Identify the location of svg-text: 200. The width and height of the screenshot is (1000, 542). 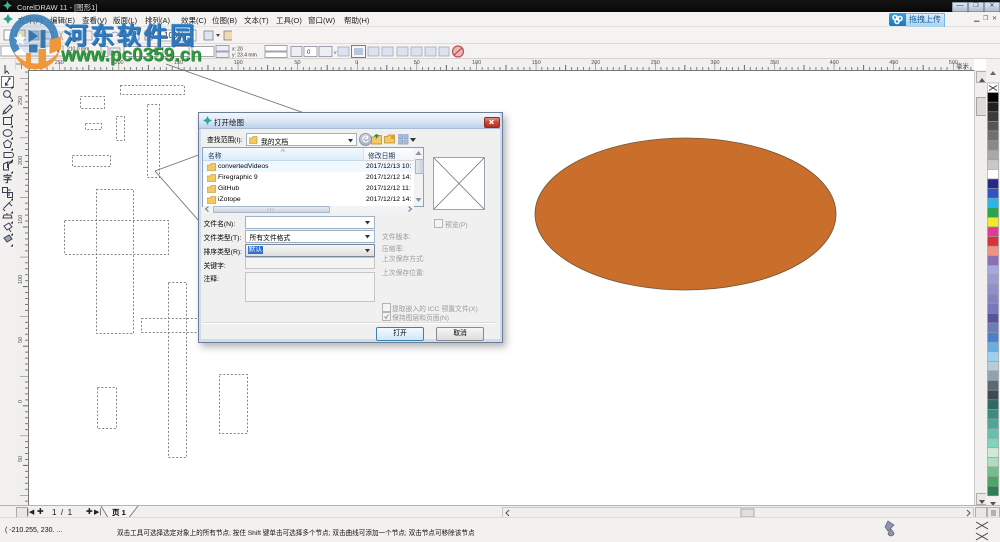
(21, 160).